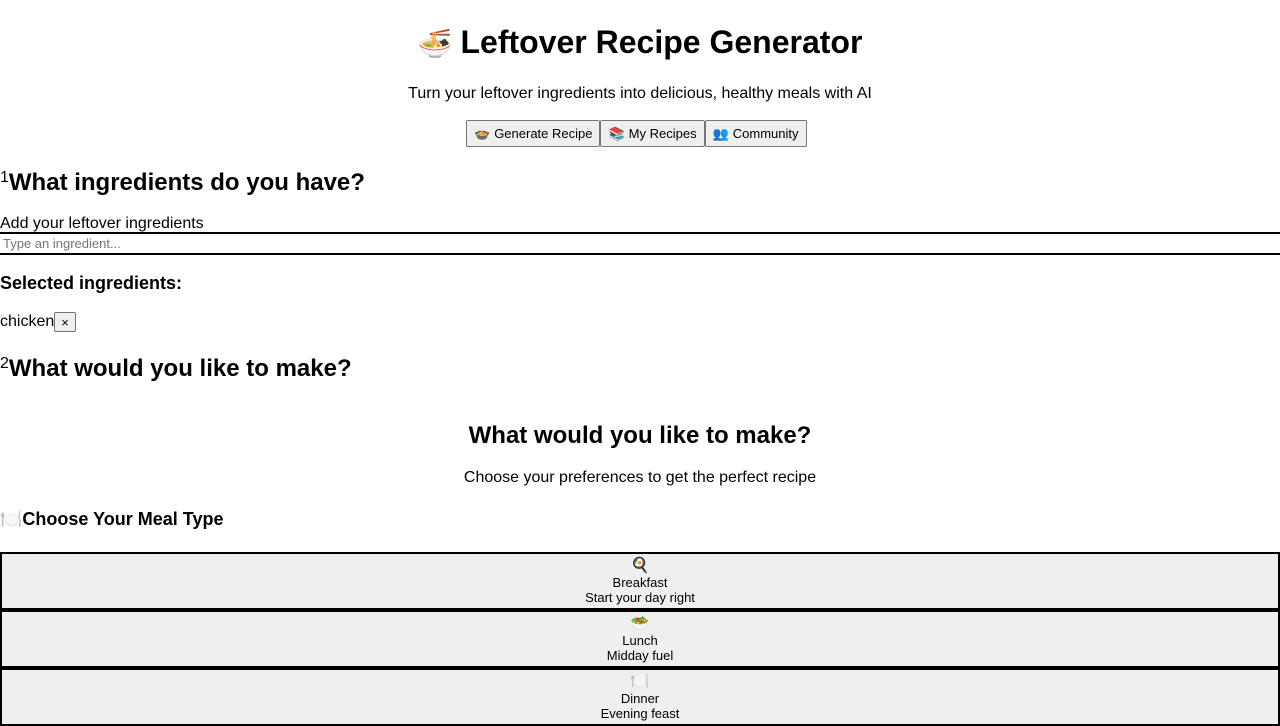  Describe the element at coordinates (616, 133) in the screenshot. I see `books-icon: 📚` at that location.